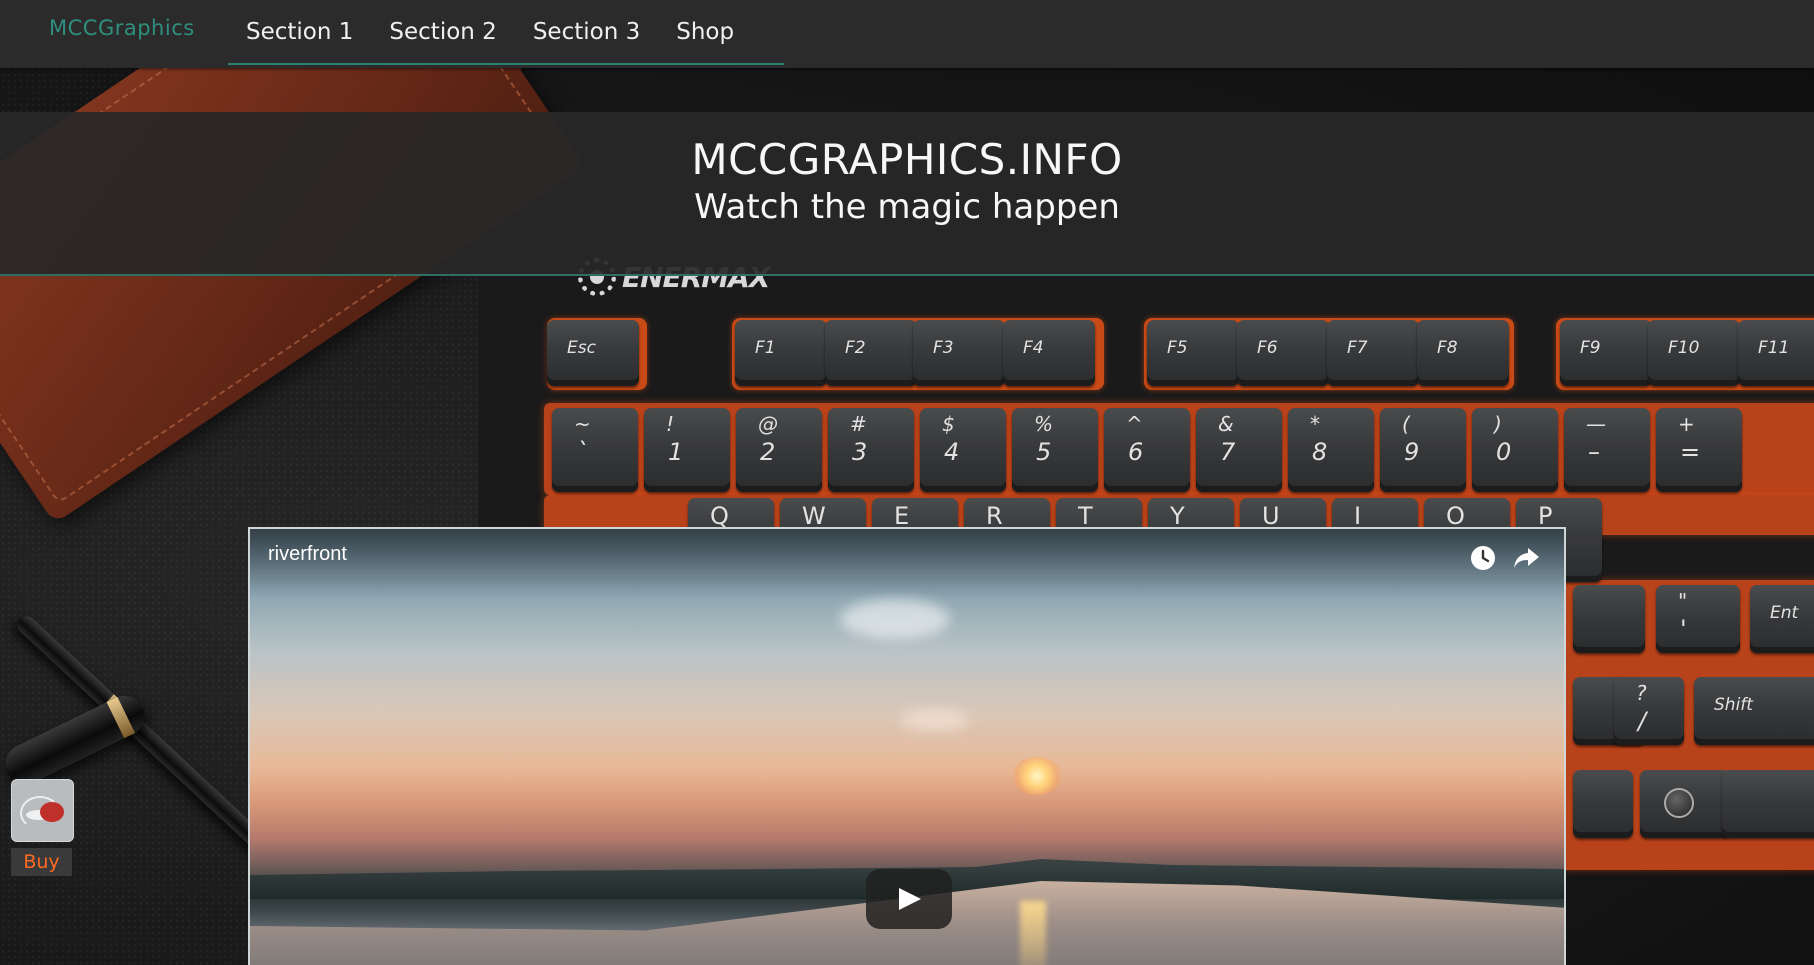 The height and width of the screenshot is (965, 1814). I want to click on share-icon, so click(1526, 558).